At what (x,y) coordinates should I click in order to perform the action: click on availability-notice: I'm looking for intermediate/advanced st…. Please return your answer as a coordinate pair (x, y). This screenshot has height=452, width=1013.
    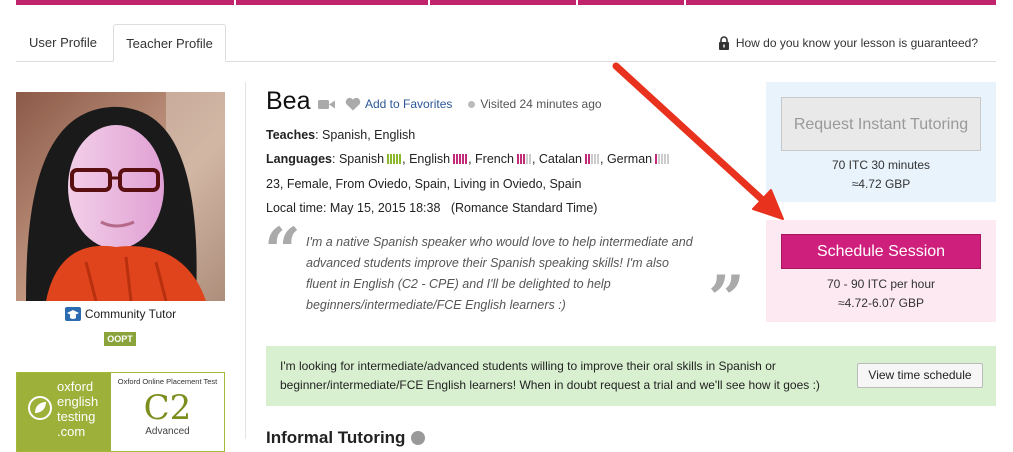
    Looking at the image, I should click on (631, 376).